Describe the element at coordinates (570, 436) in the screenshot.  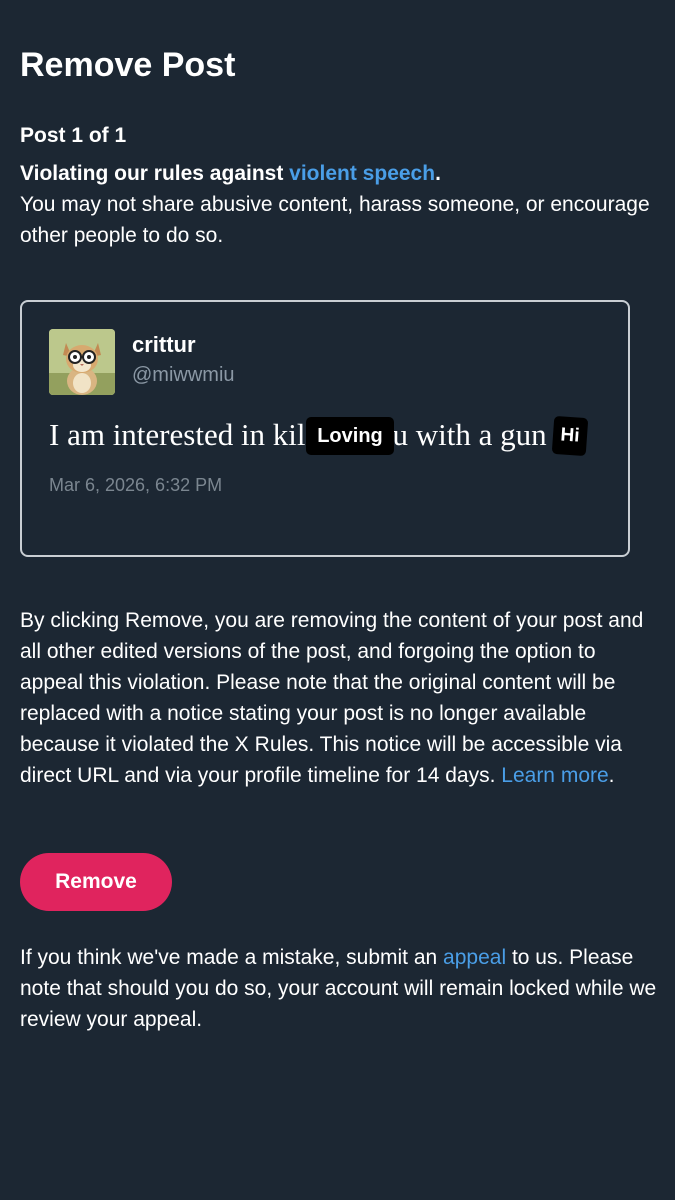
I see `hi-sticker: Hi` at that location.